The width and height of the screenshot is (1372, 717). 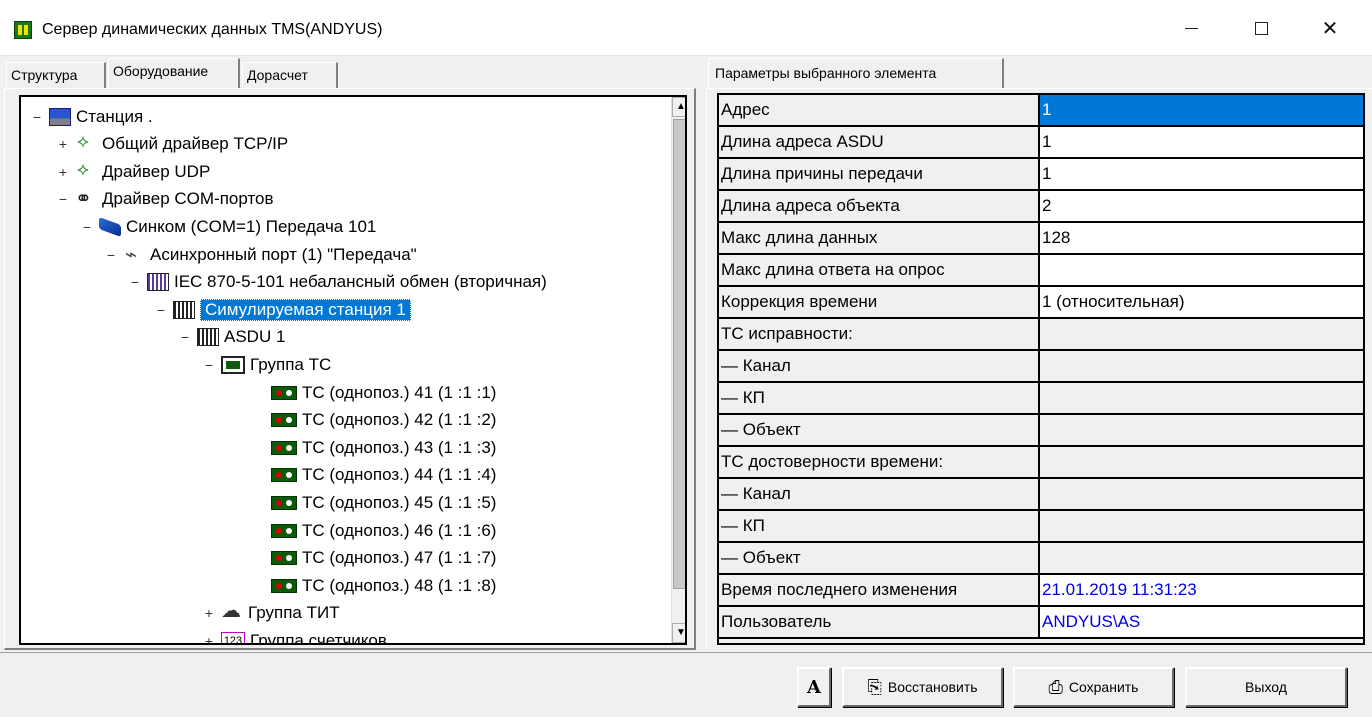 What do you see at coordinates (374, 447) in the screenshot?
I see `tree-item: ТС (однопоз.) 43 (1 :1 :3)` at bounding box center [374, 447].